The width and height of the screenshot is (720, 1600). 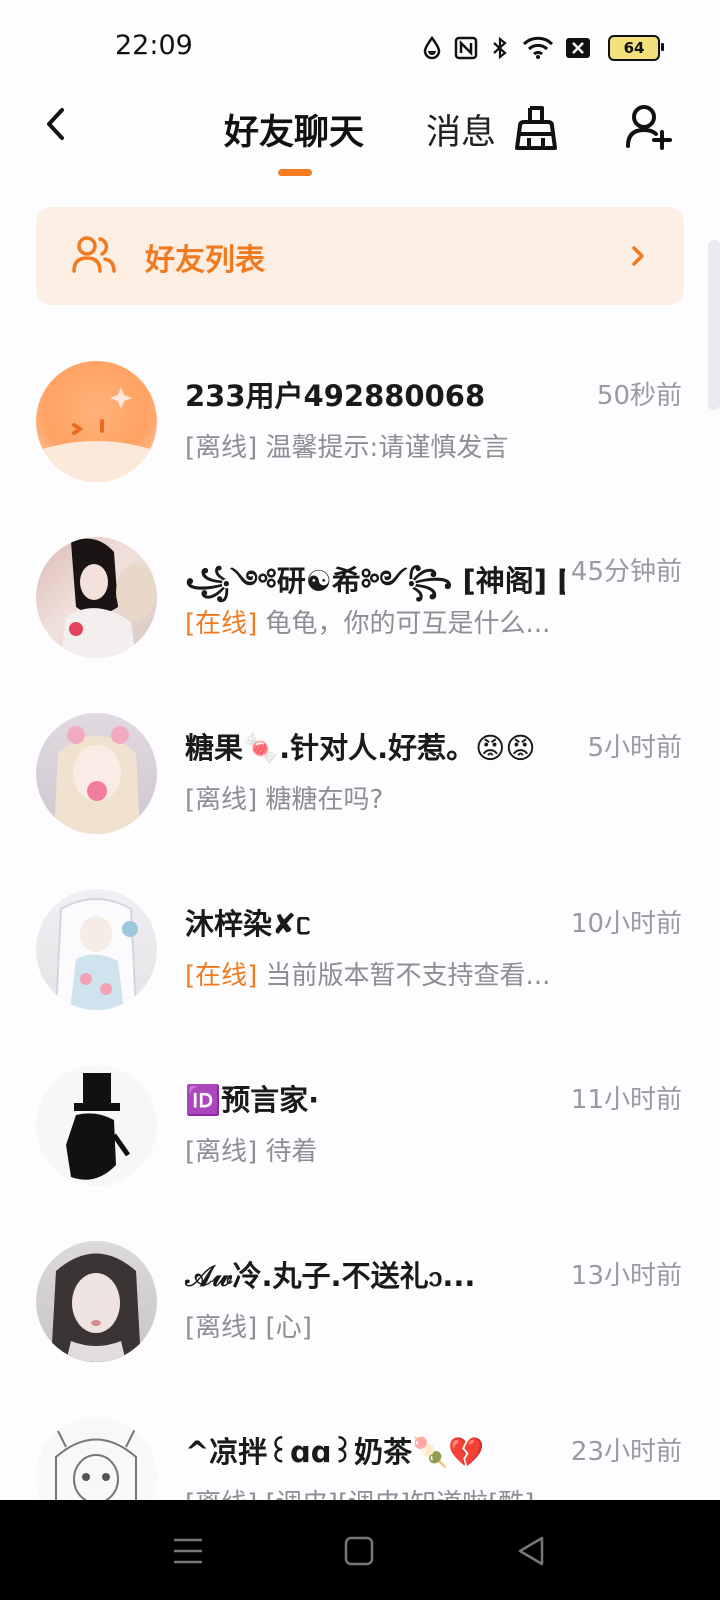 What do you see at coordinates (466, 48) in the screenshot?
I see `nfc-icon` at bounding box center [466, 48].